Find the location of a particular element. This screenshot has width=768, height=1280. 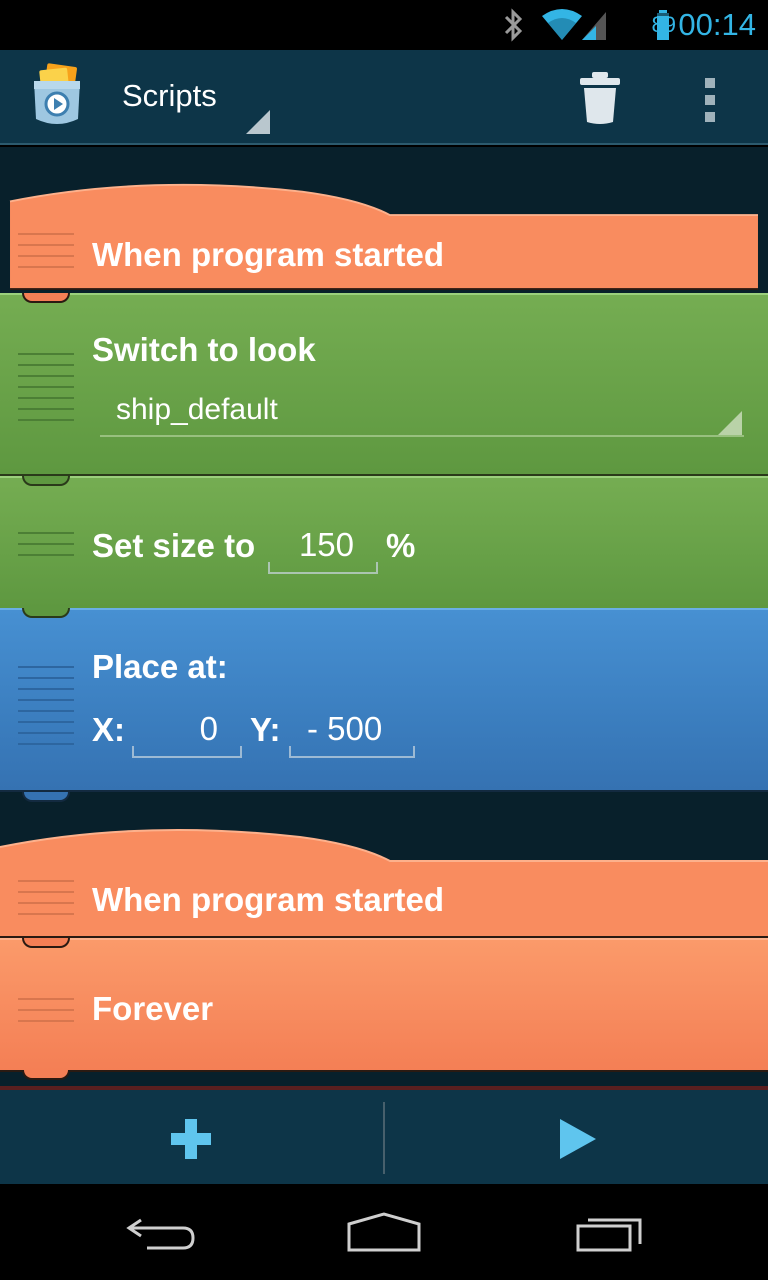

trash-icon is located at coordinates (600, 98).